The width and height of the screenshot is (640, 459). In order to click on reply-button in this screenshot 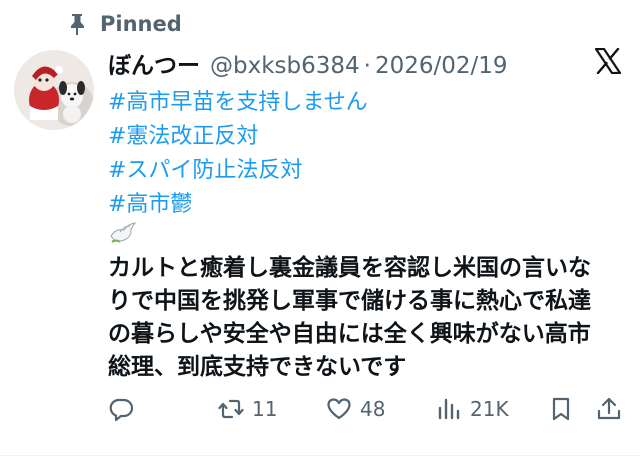, I will do `click(125, 409)`.